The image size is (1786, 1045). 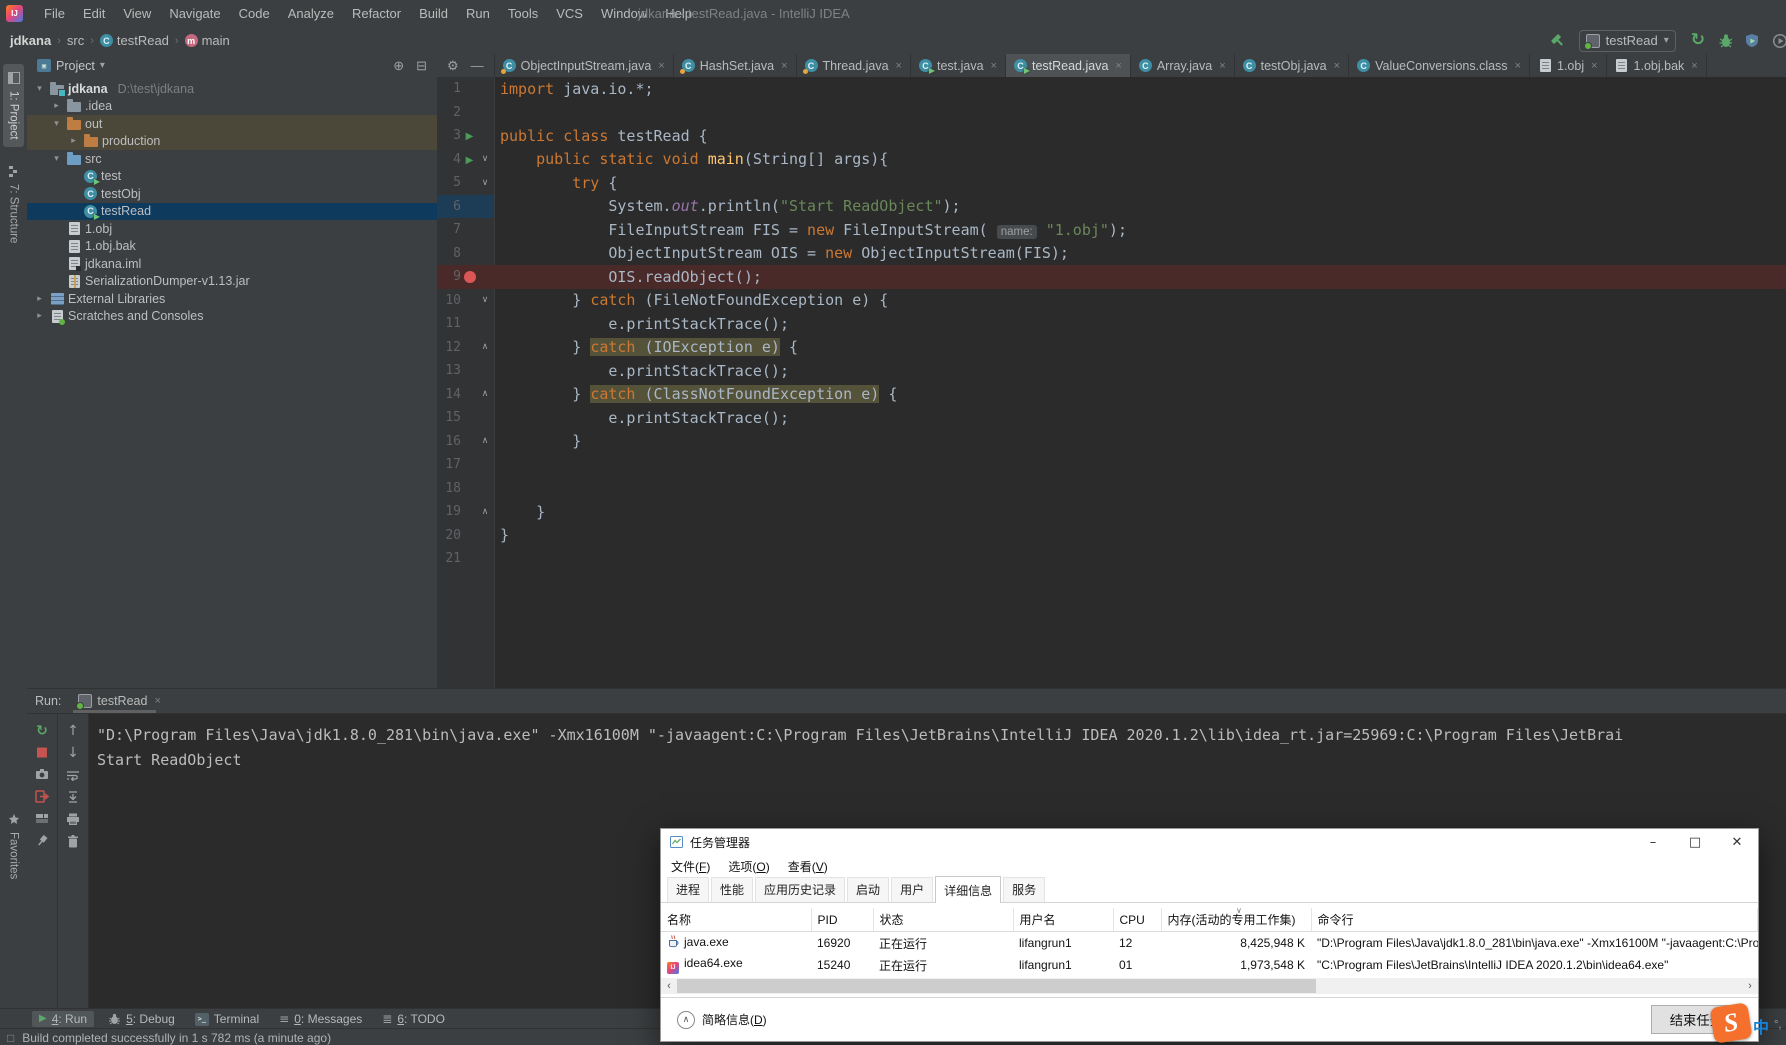 I want to click on menu-code: Code, so click(x=254, y=13).